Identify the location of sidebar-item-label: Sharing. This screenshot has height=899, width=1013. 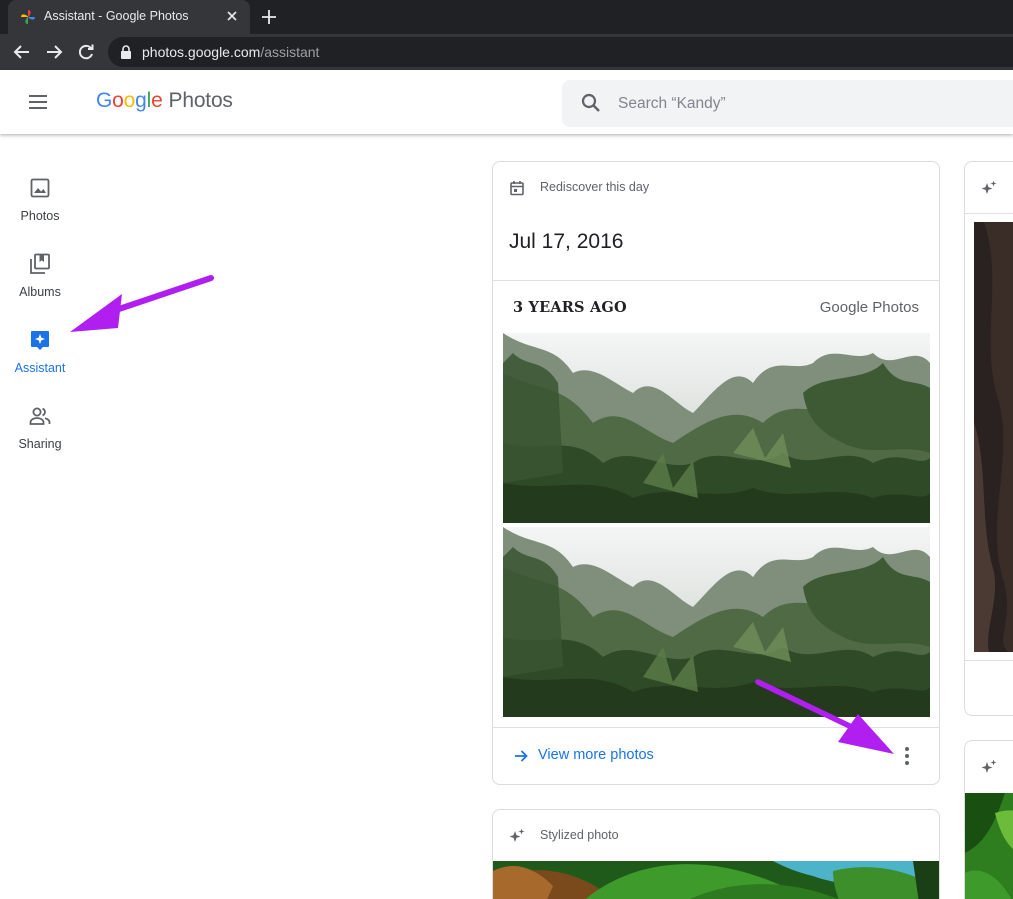
(40, 444).